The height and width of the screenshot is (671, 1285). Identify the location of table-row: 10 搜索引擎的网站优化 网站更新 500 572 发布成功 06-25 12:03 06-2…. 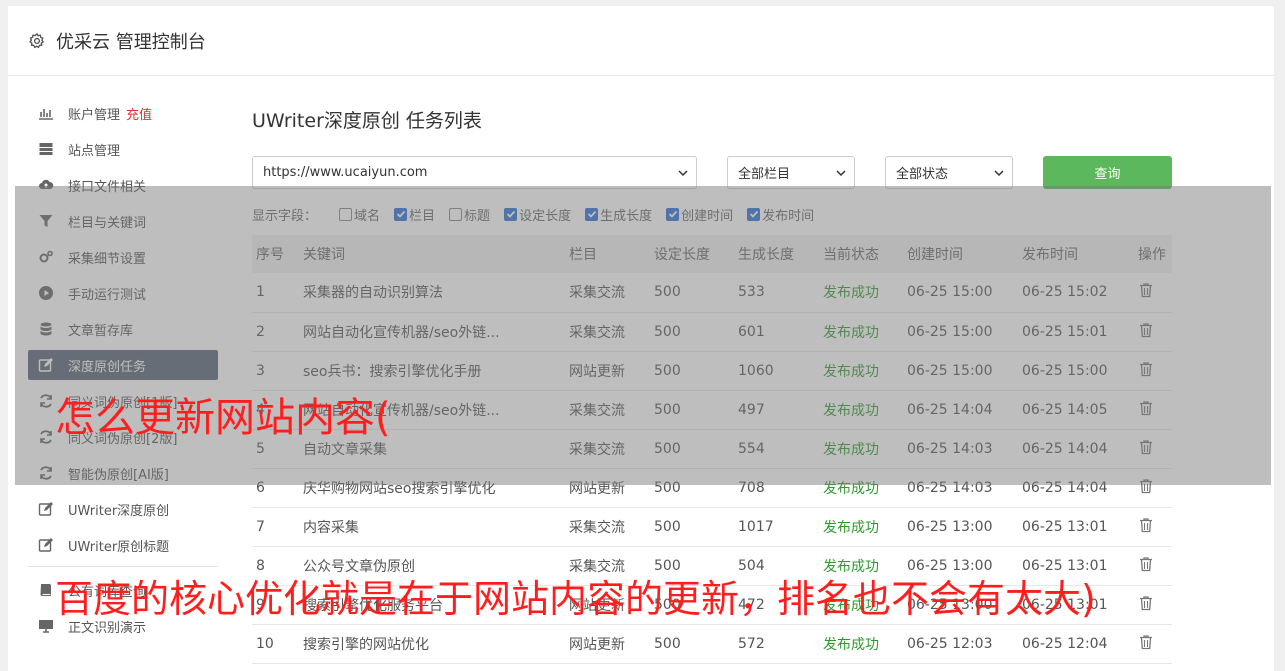
(712, 643).